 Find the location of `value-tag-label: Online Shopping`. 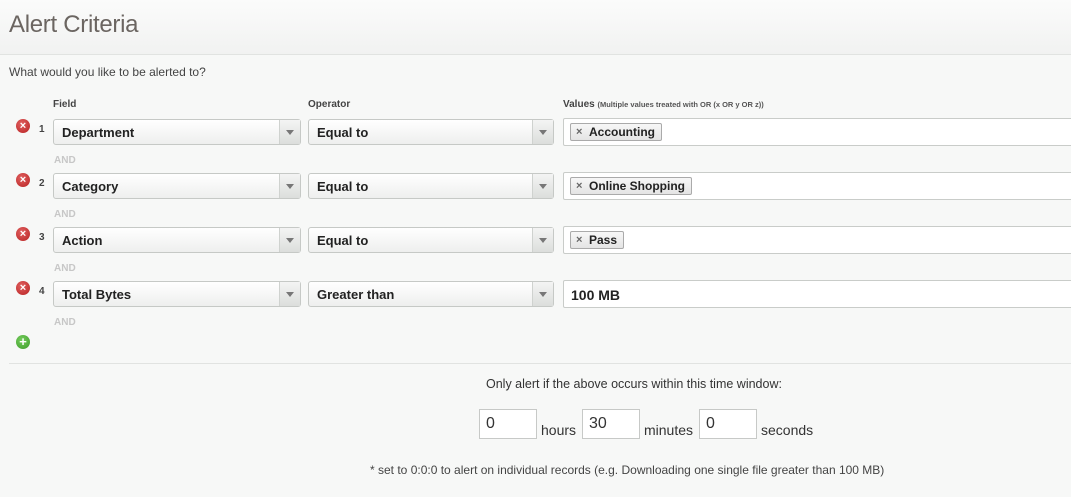

value-tag-label: Online Shopping is located at coordinates (637, 186).